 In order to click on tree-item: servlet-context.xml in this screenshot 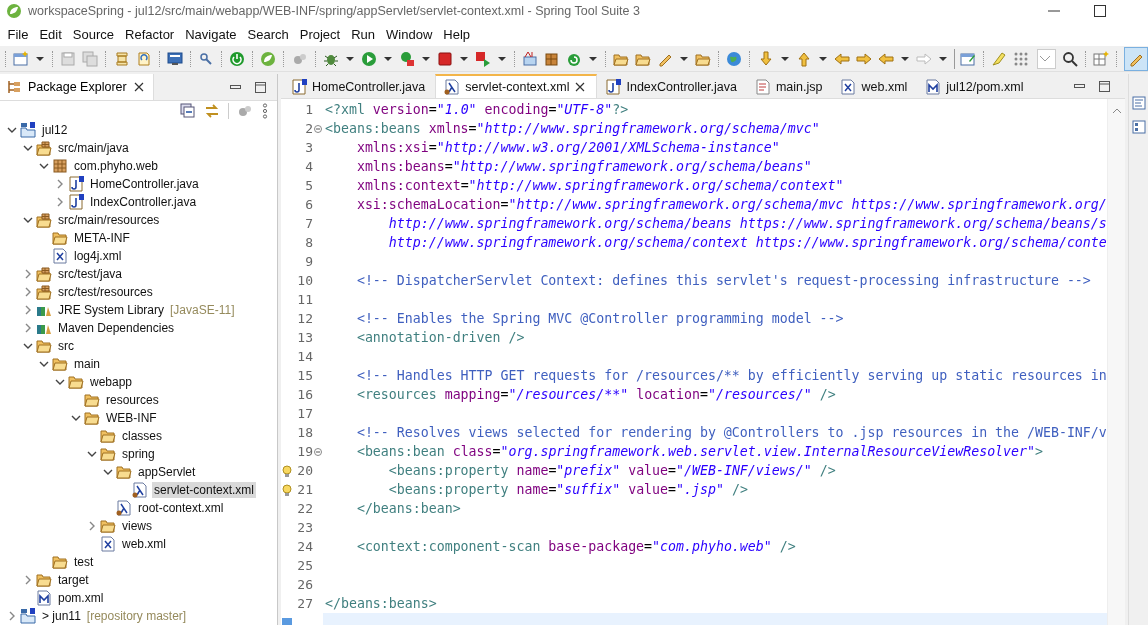, I will do `click(204, 490)`.